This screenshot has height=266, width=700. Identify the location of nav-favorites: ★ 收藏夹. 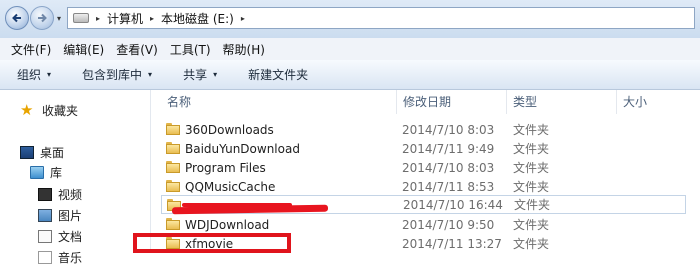
(49, 110).